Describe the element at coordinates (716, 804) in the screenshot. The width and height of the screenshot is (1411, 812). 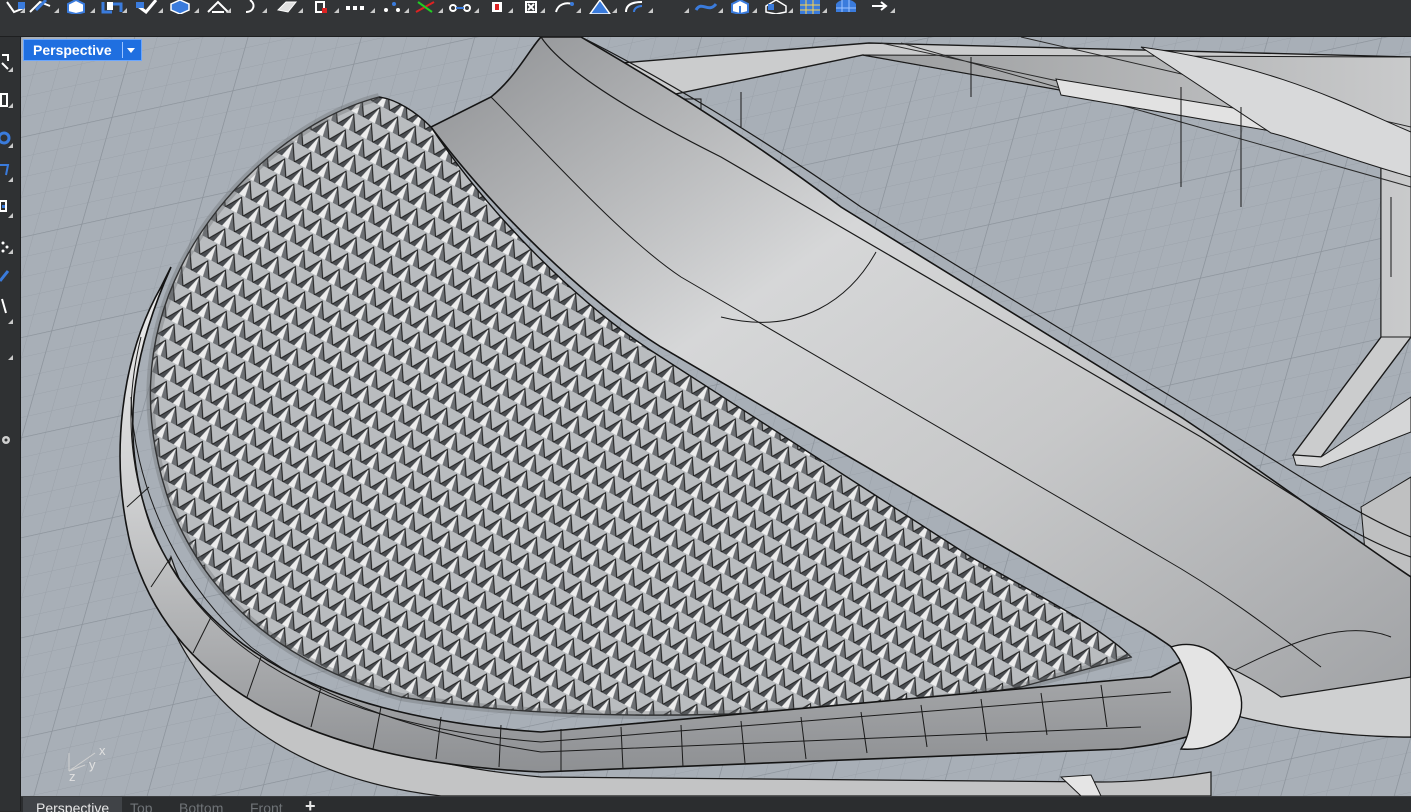
I see `viewport-tabs: Perspective Top Bottom Front +` at that location.